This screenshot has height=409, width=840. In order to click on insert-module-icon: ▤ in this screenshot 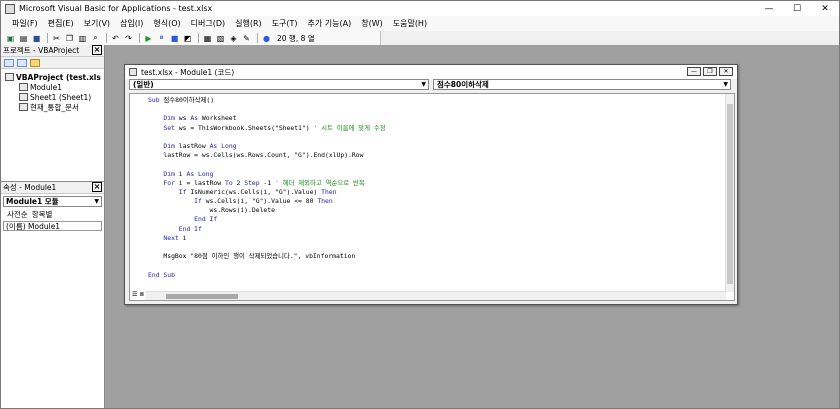, I will do `click(23, 38)`.